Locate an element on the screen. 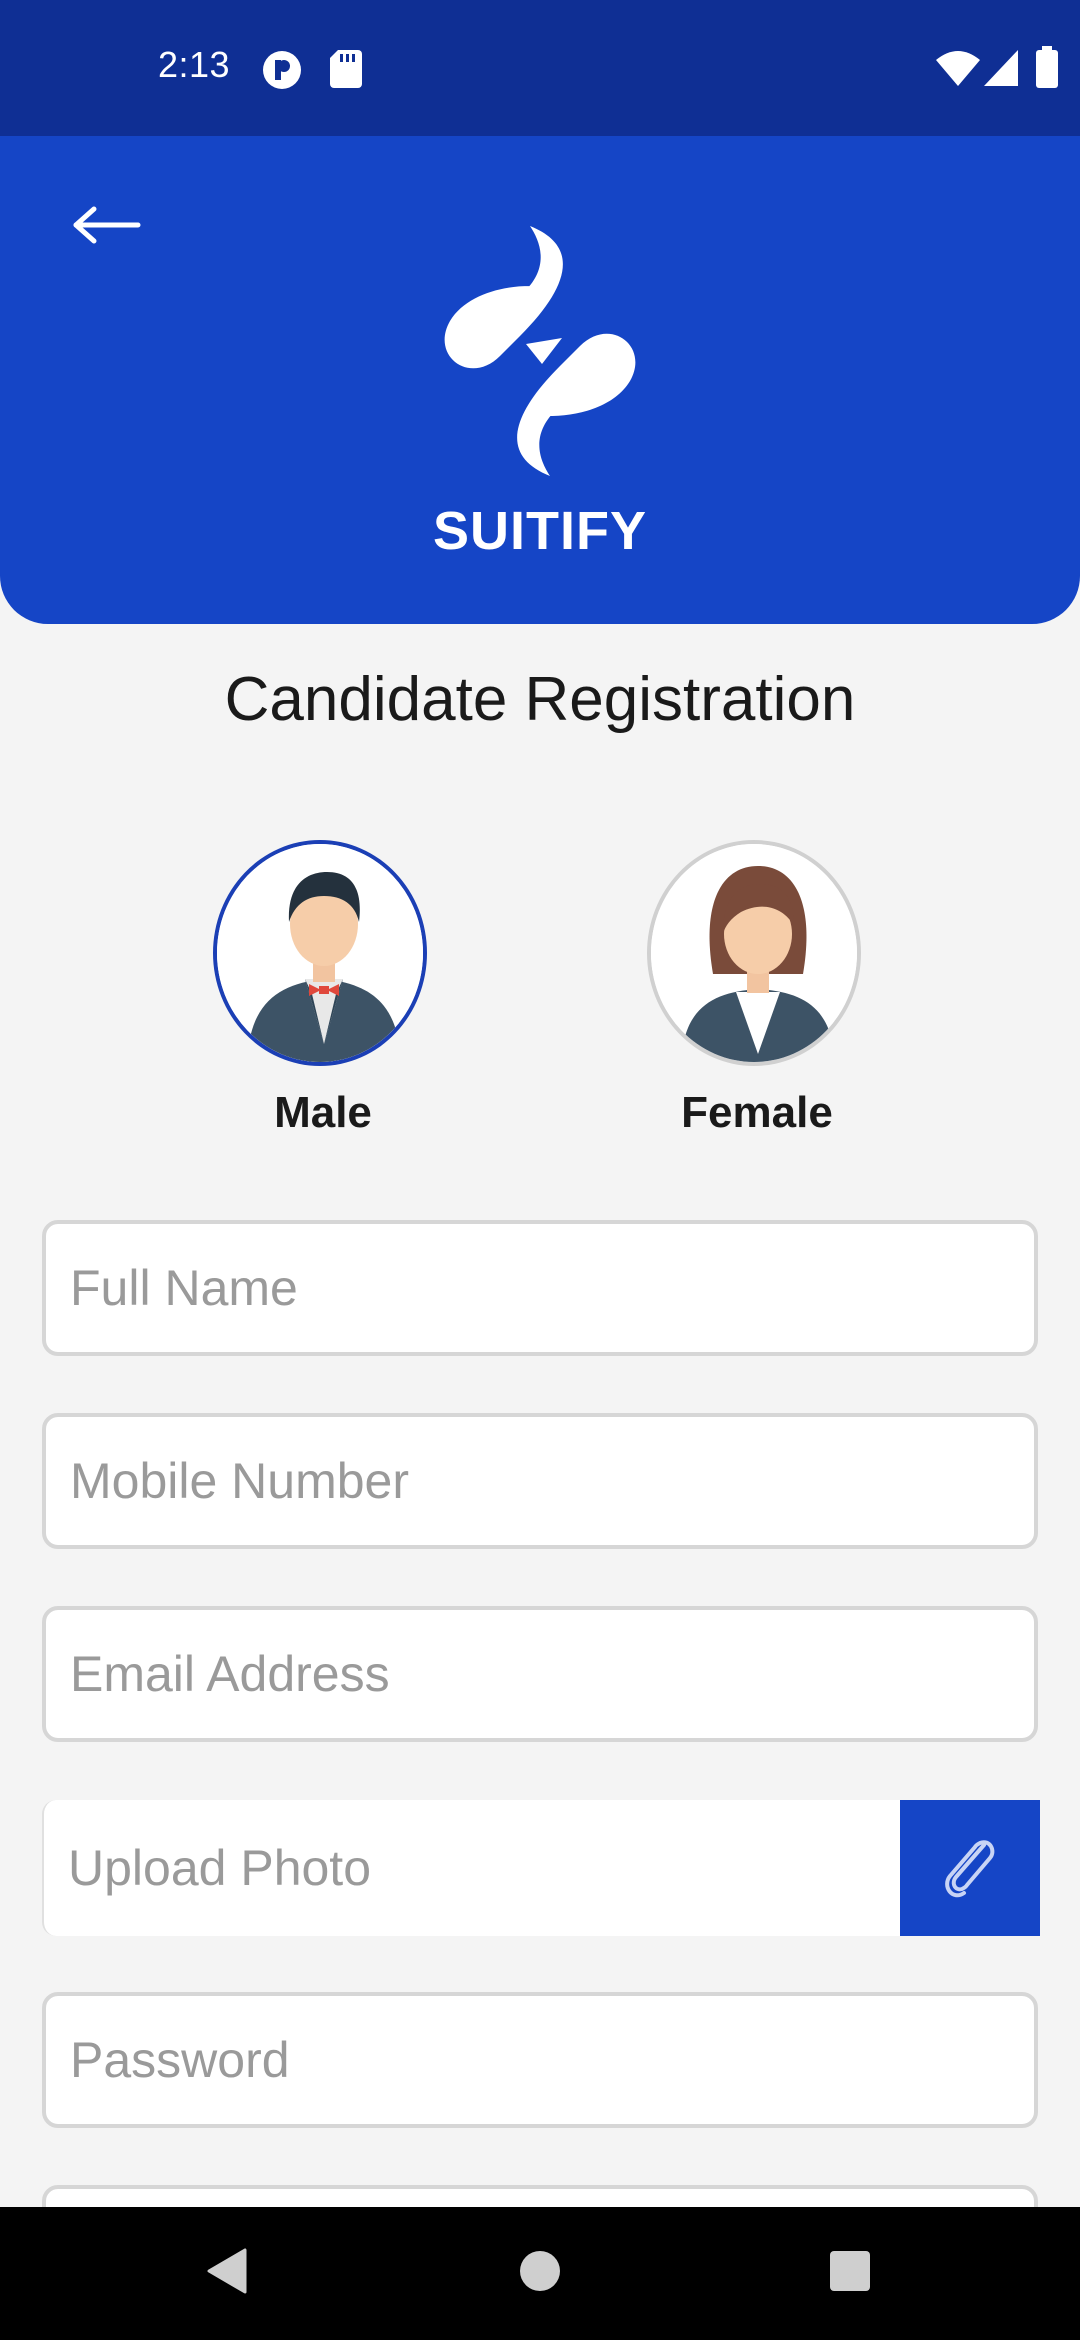 The height and width of the screenshot is (2340, 1080). attach-photo-button is located at coordinates (970, 1868).